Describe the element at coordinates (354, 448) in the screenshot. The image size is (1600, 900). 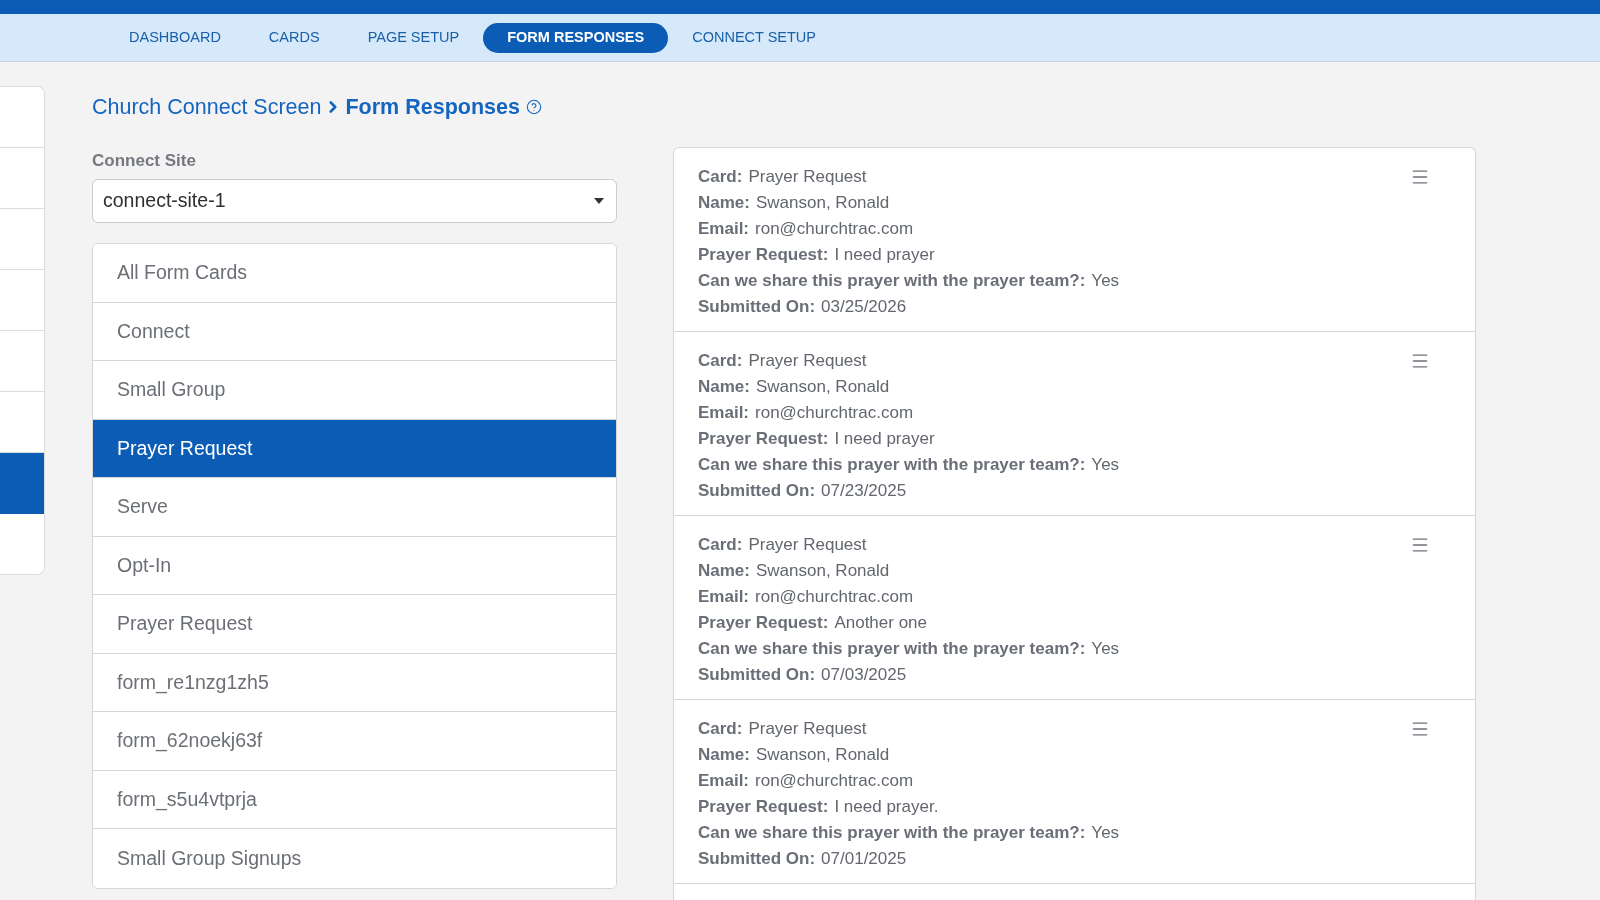
I see `form-card-item: Prayer Request` at that location.